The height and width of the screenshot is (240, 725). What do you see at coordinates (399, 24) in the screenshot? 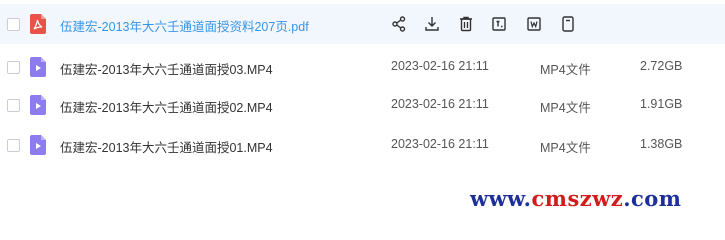
I see `share-icon` at bounding box center [399, 24].